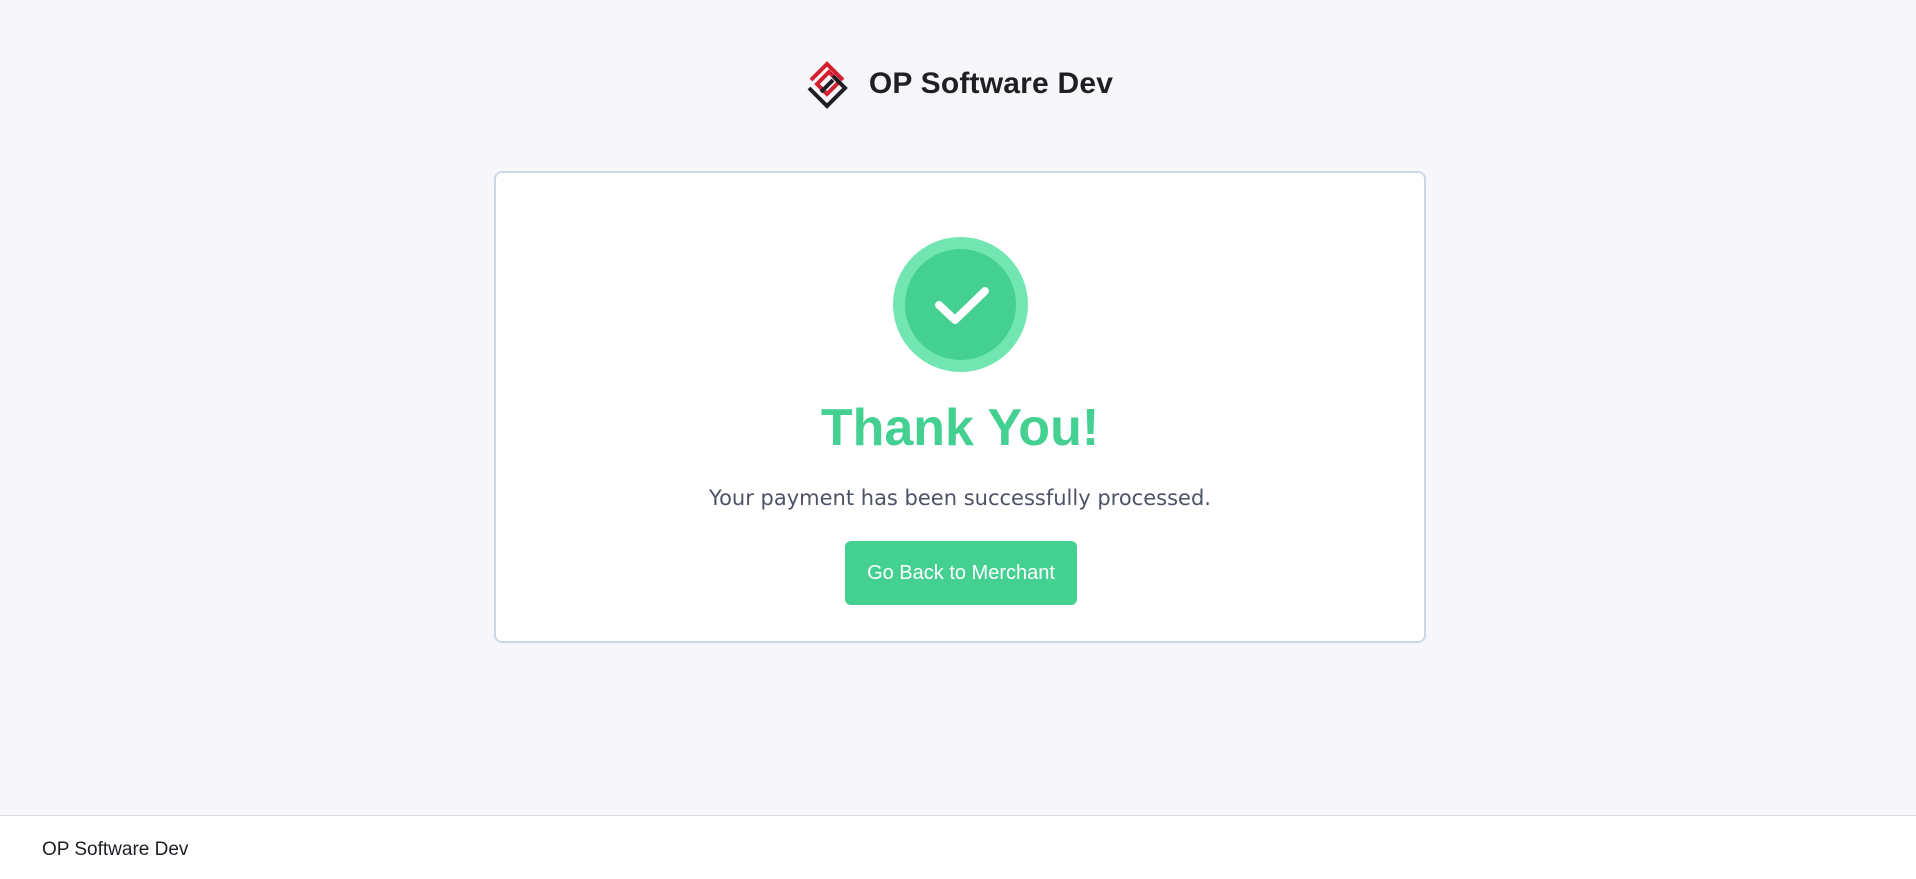 The height and width of the screenshot is (879, 1916). Describe the element at coordinates (958, 847) in the screenshot. I see `page-footer: OP Software Dev` at that location.